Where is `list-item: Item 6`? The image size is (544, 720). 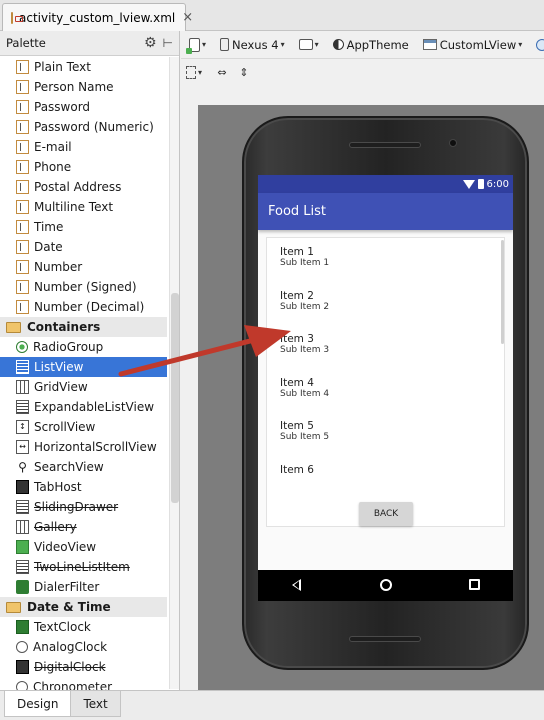 list-item: Item 6 is located at coordinates (385, 478).